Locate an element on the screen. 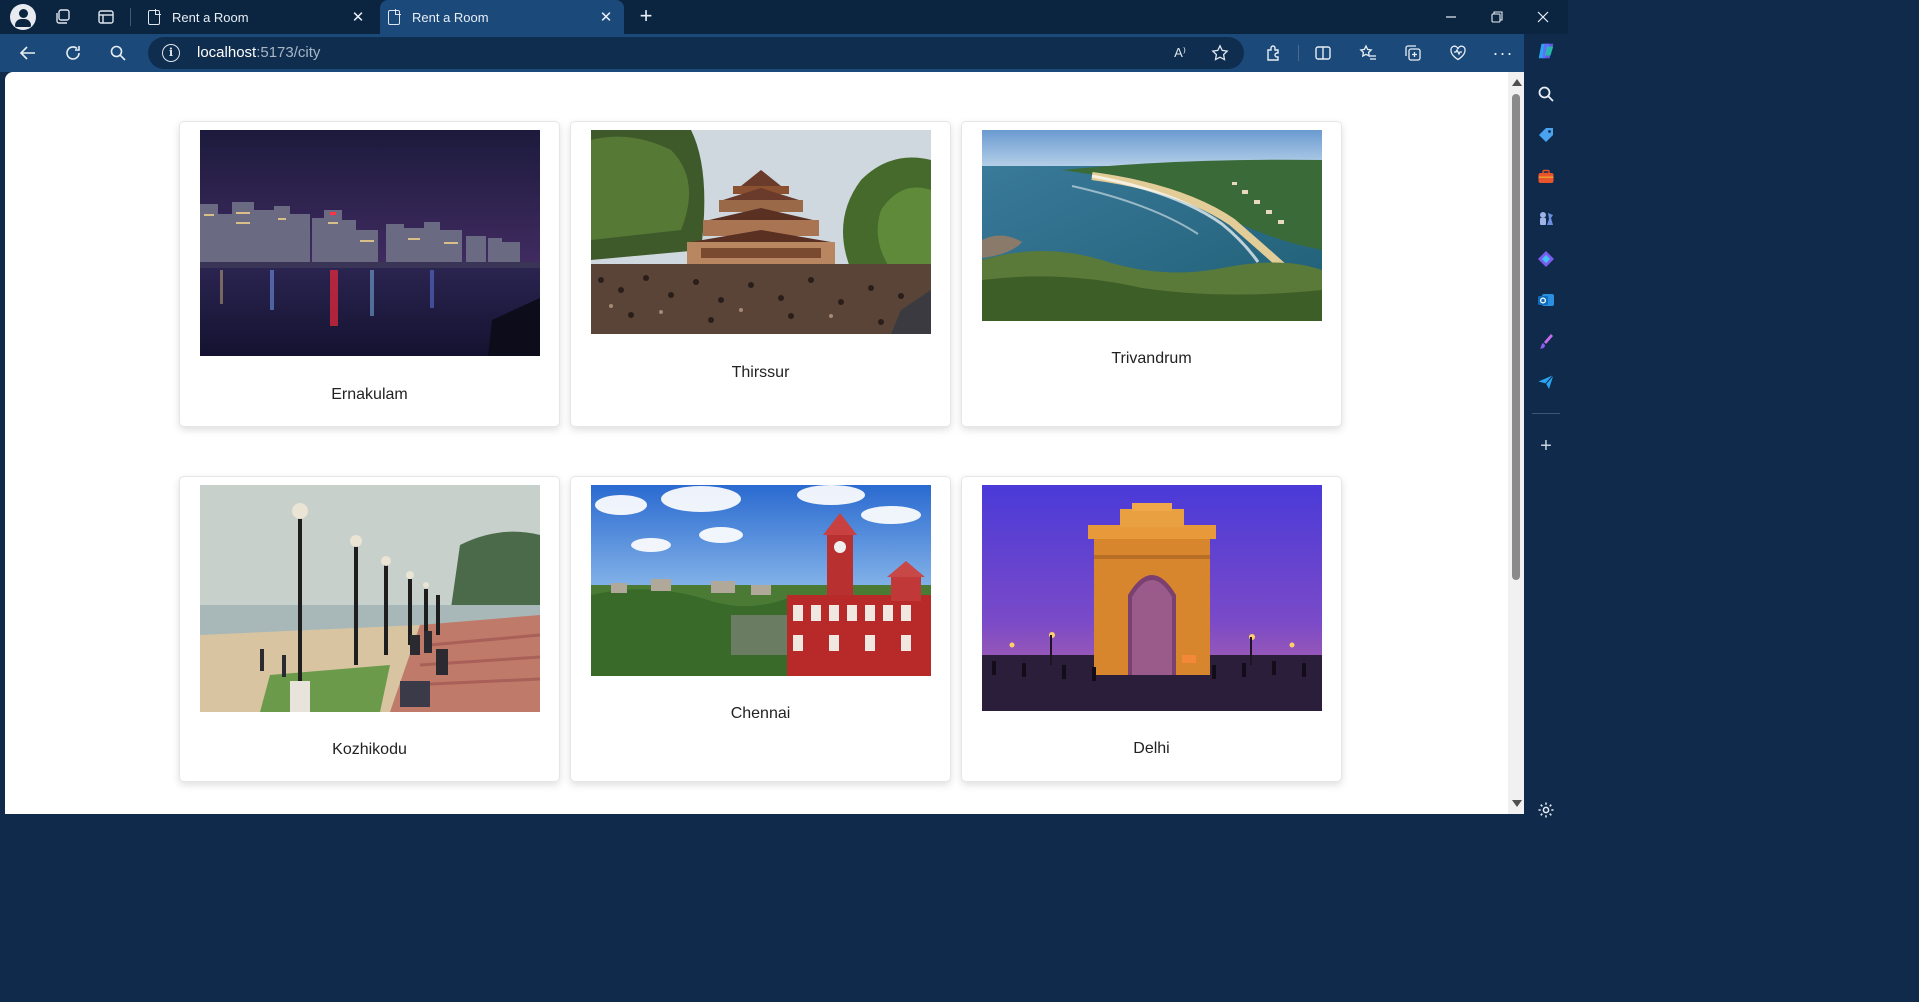 The image size is (1919, 1002). site-info-icon: i is located at coordinates (171, 53).